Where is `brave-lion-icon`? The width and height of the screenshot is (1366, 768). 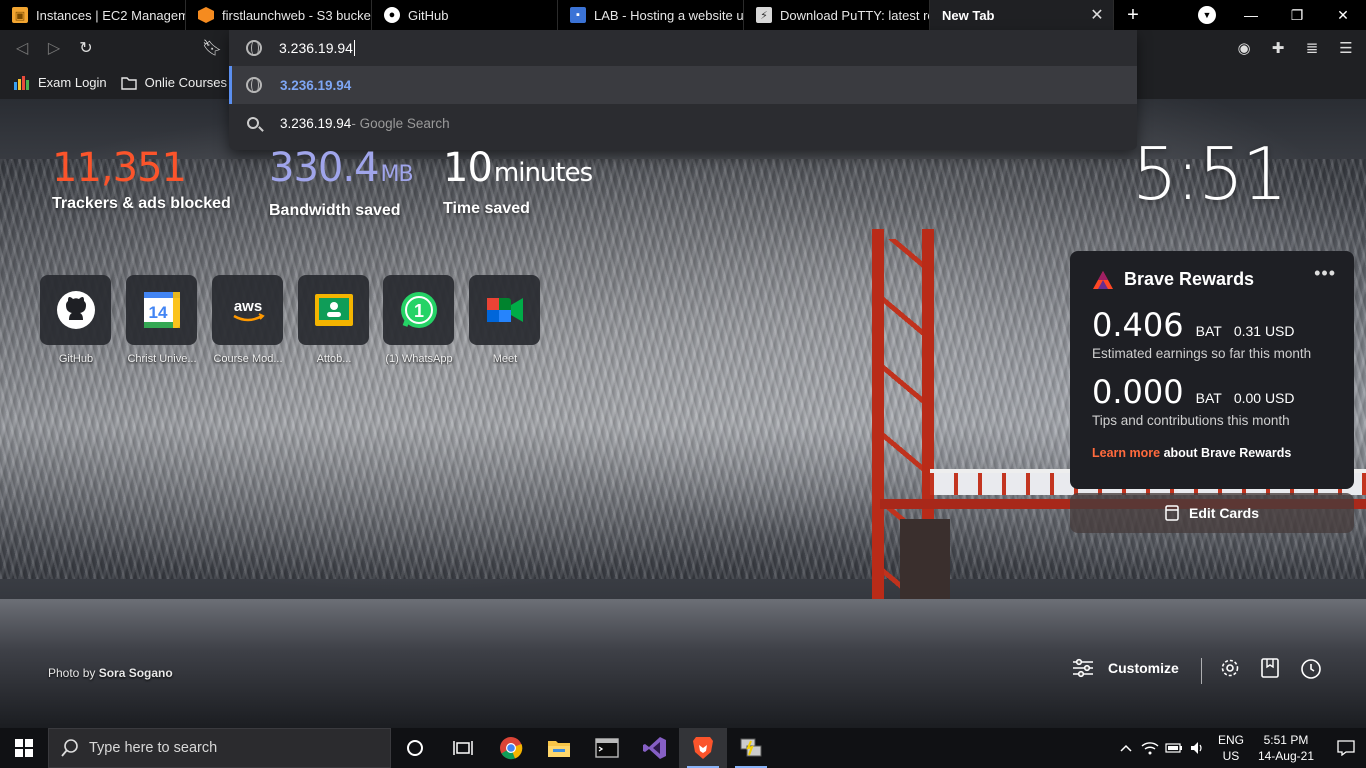
brave-lion-icon is located at coordinates (703, 748).